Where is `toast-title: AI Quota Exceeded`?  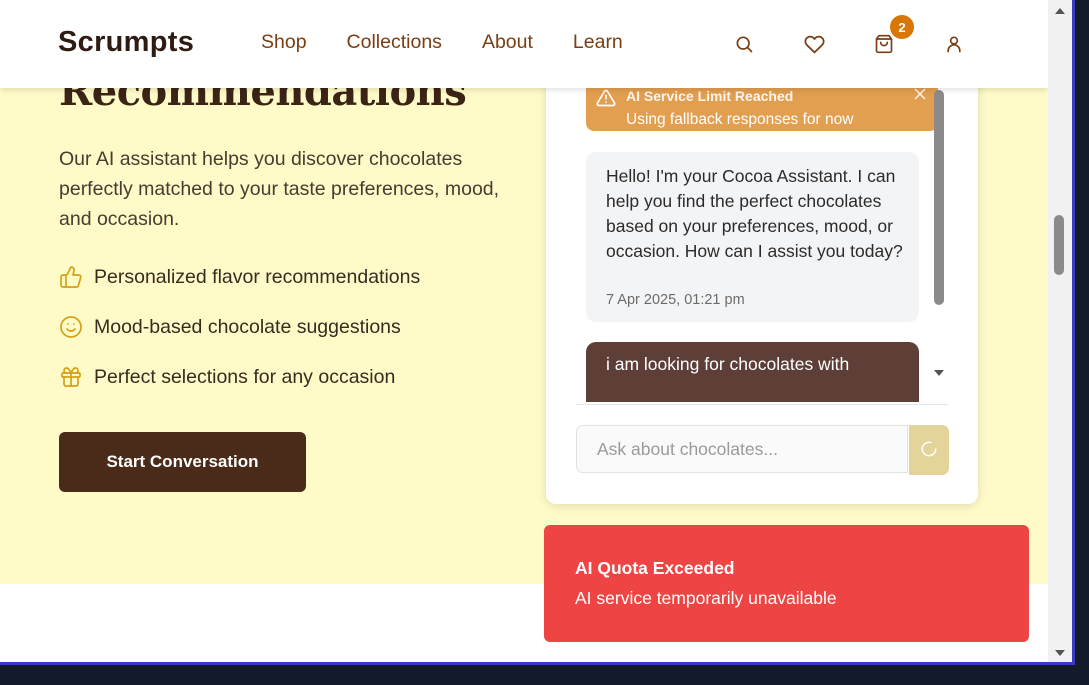 toast-title: AI Quota Exceeded is located at coordinates (655, 568).